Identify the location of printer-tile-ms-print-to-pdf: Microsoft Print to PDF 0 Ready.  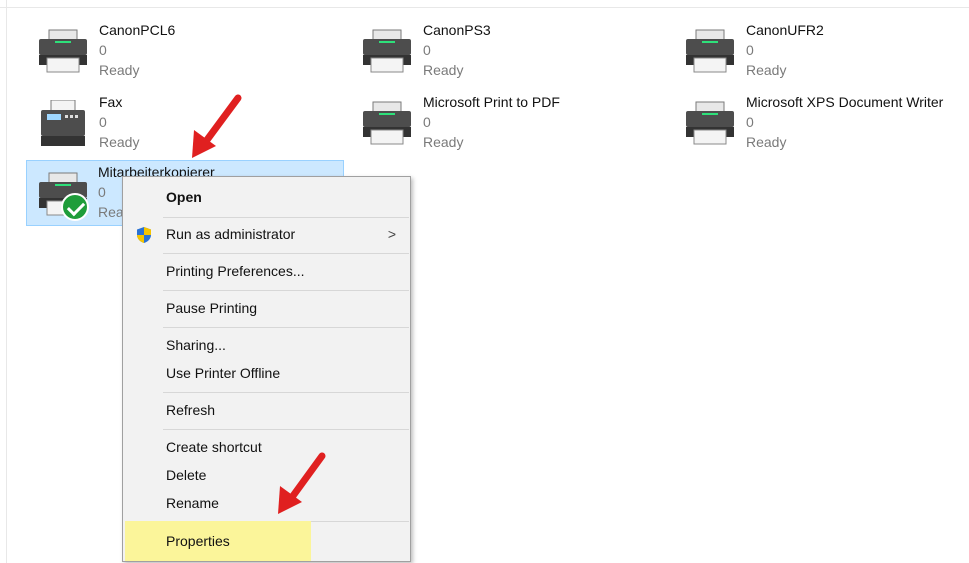
(501, 122).